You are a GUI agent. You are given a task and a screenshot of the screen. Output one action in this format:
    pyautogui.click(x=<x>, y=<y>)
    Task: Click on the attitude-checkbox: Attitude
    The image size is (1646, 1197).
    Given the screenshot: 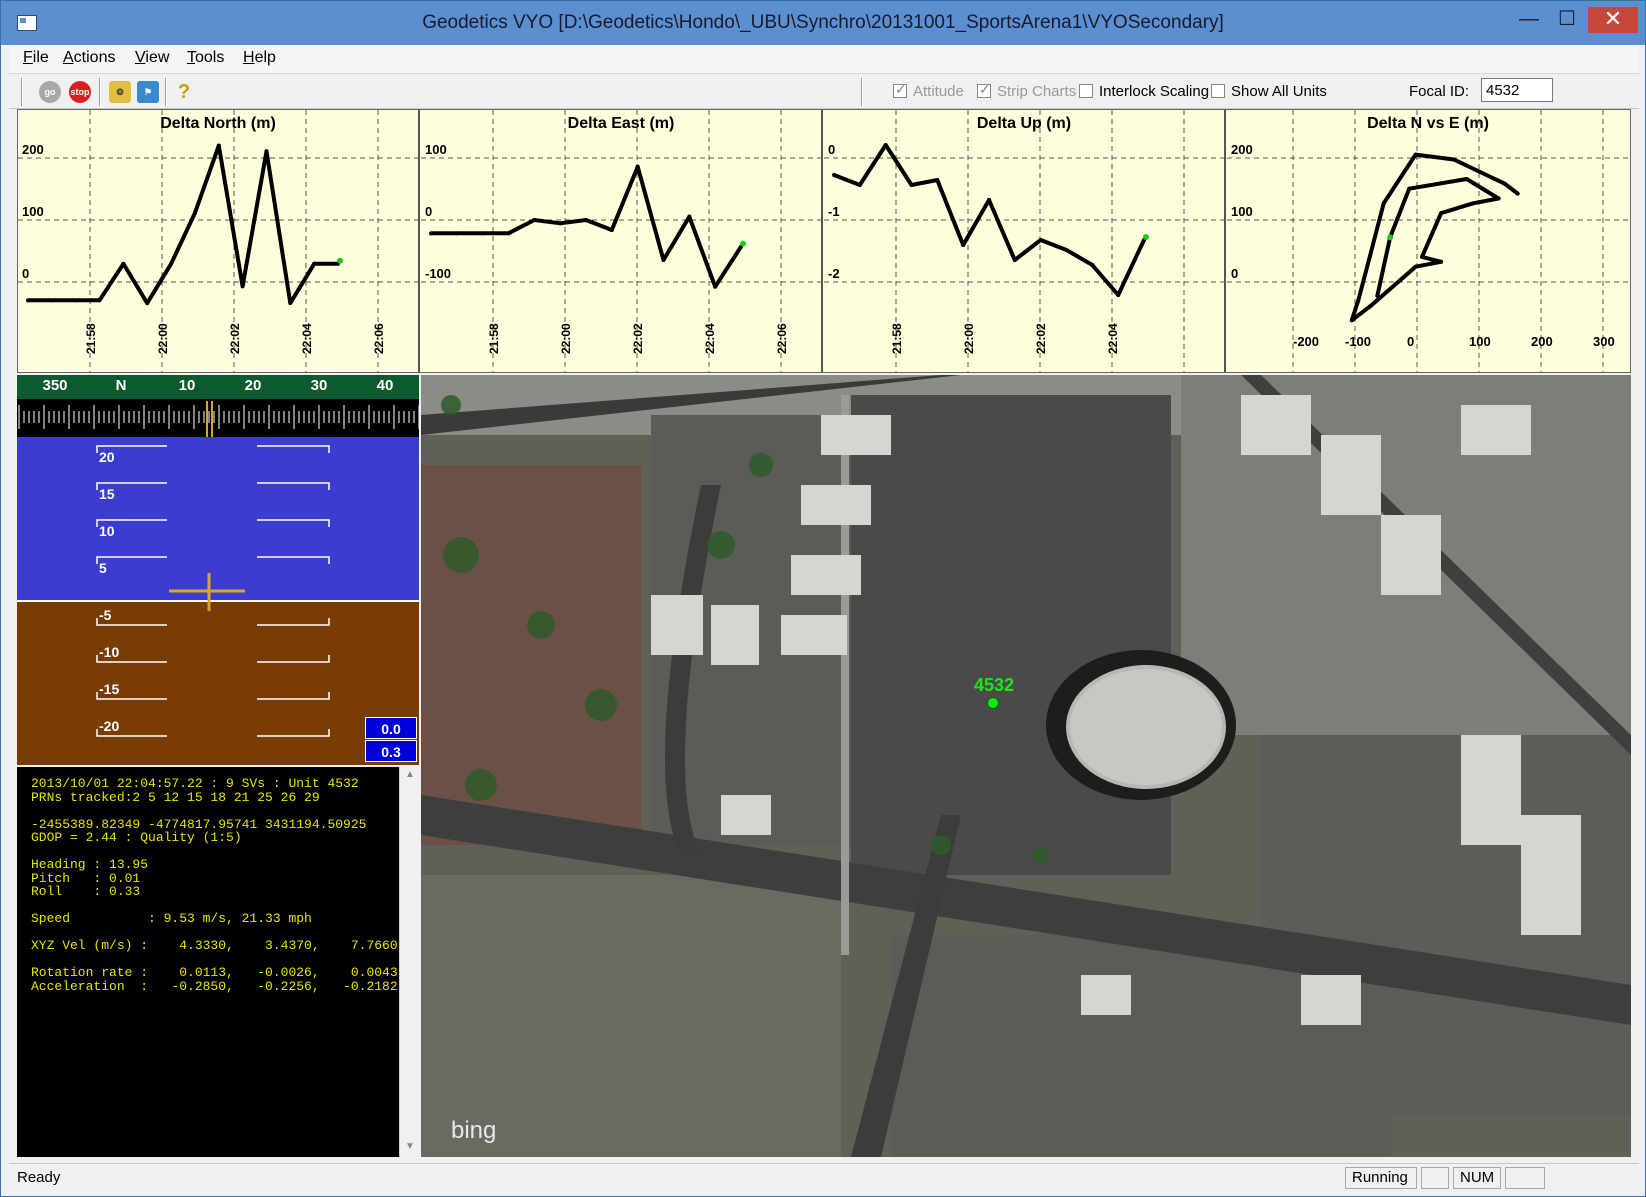 What is the action you would take?
    pyautogui.click(x=928, y=91)
    